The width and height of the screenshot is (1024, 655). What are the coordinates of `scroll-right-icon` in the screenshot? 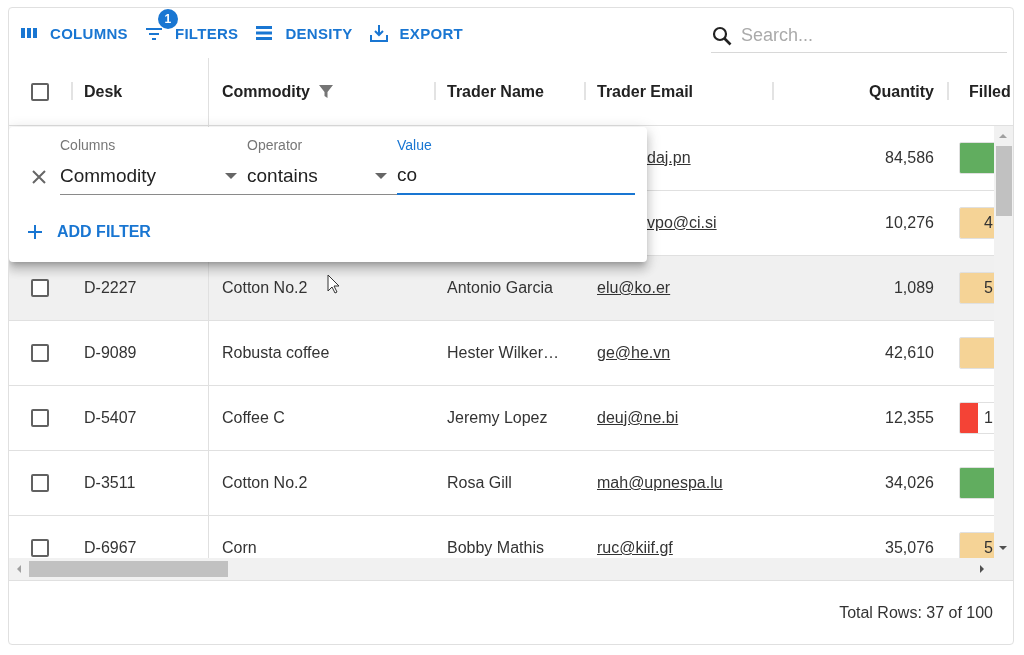 It's located at (982, 569).